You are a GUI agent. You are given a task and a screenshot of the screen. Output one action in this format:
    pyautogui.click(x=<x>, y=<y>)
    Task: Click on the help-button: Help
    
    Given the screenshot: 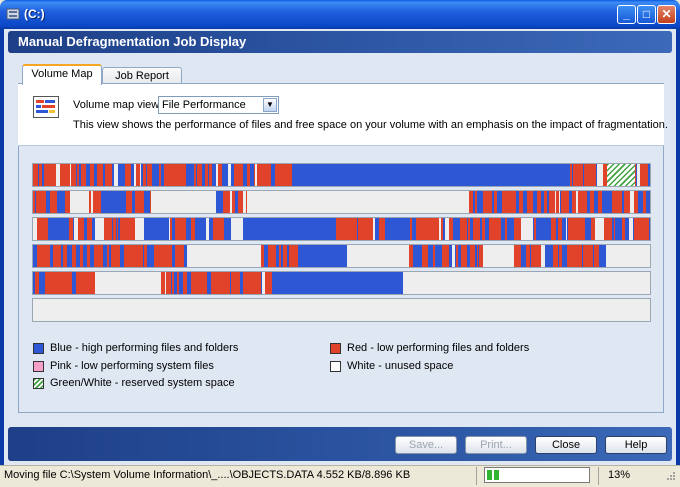 What is the action you would take?
    pyautogui.click(x=636, y=445)
    